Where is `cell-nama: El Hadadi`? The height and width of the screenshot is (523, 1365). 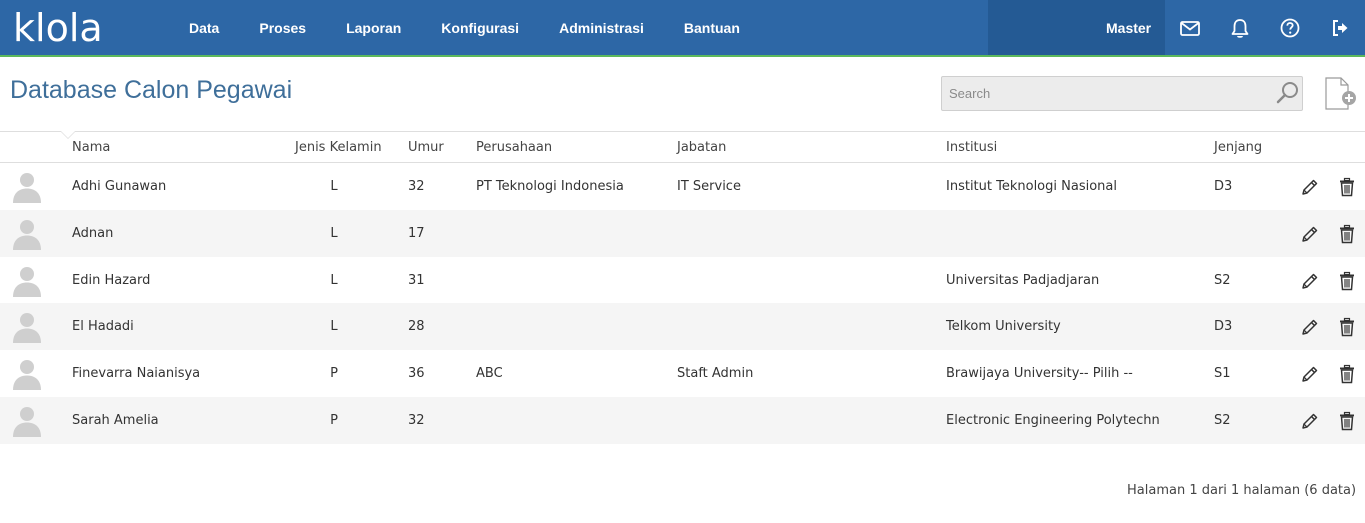
cell-nama: El Hadadi is located at coordinates (103, 327).